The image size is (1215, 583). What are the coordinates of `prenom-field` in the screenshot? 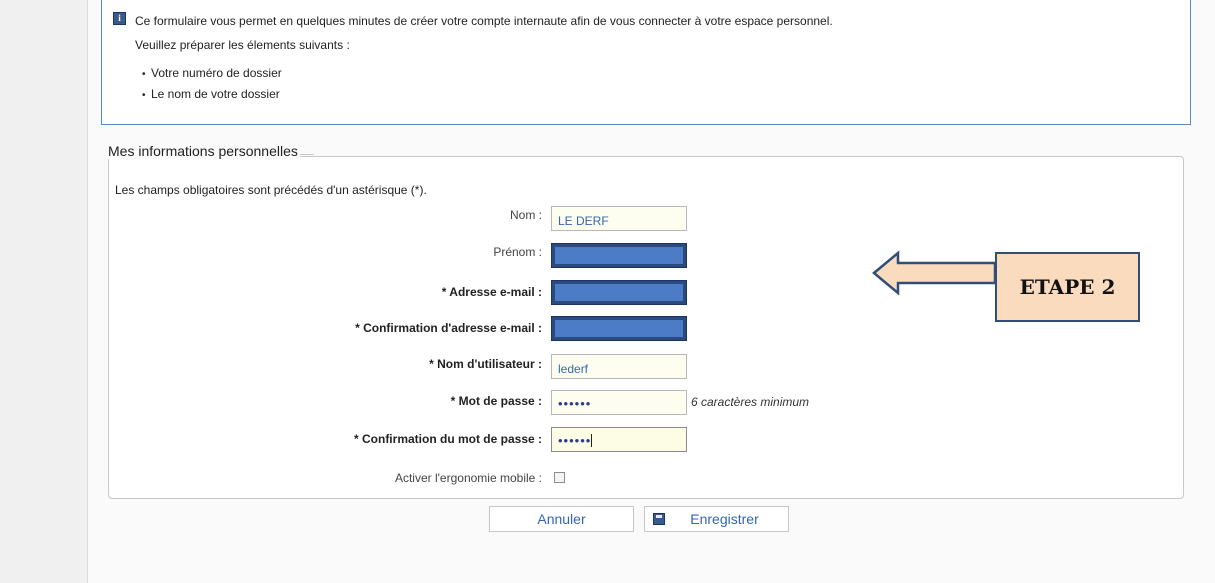 It's located at (619, 255).